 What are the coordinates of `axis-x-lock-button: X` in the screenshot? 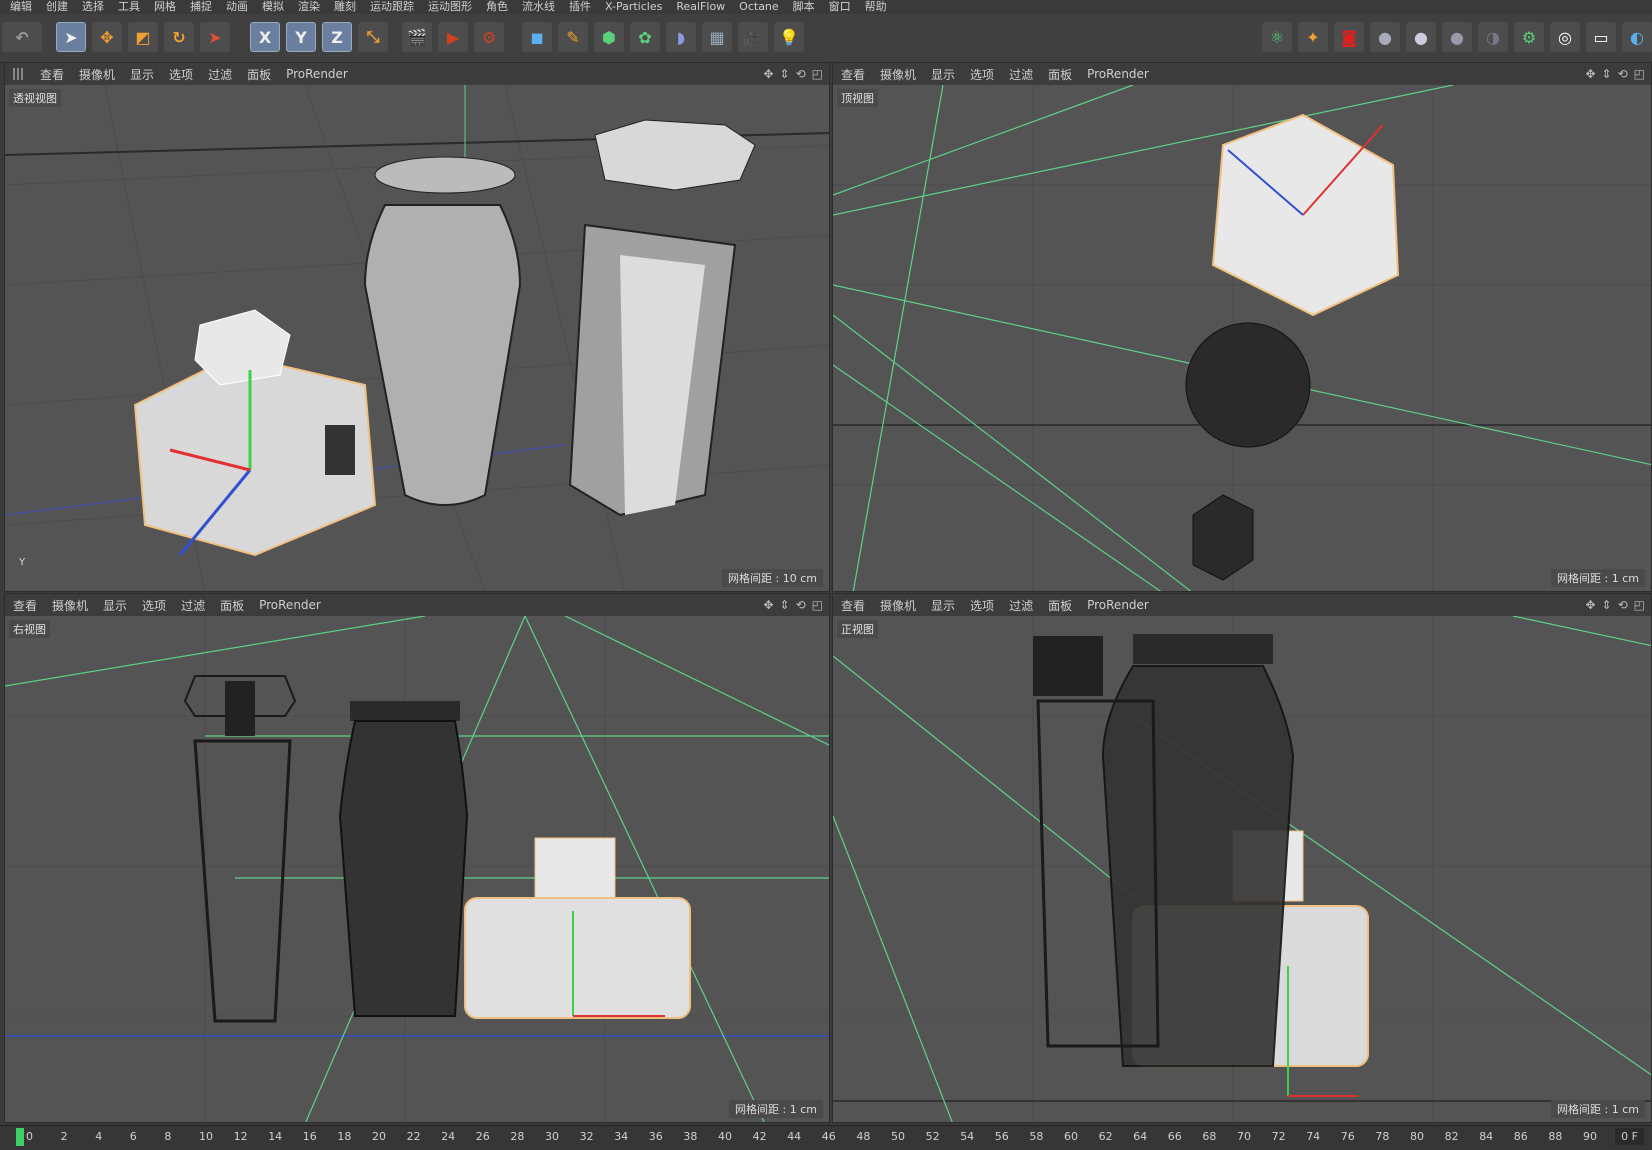 It's located at (265, 37).